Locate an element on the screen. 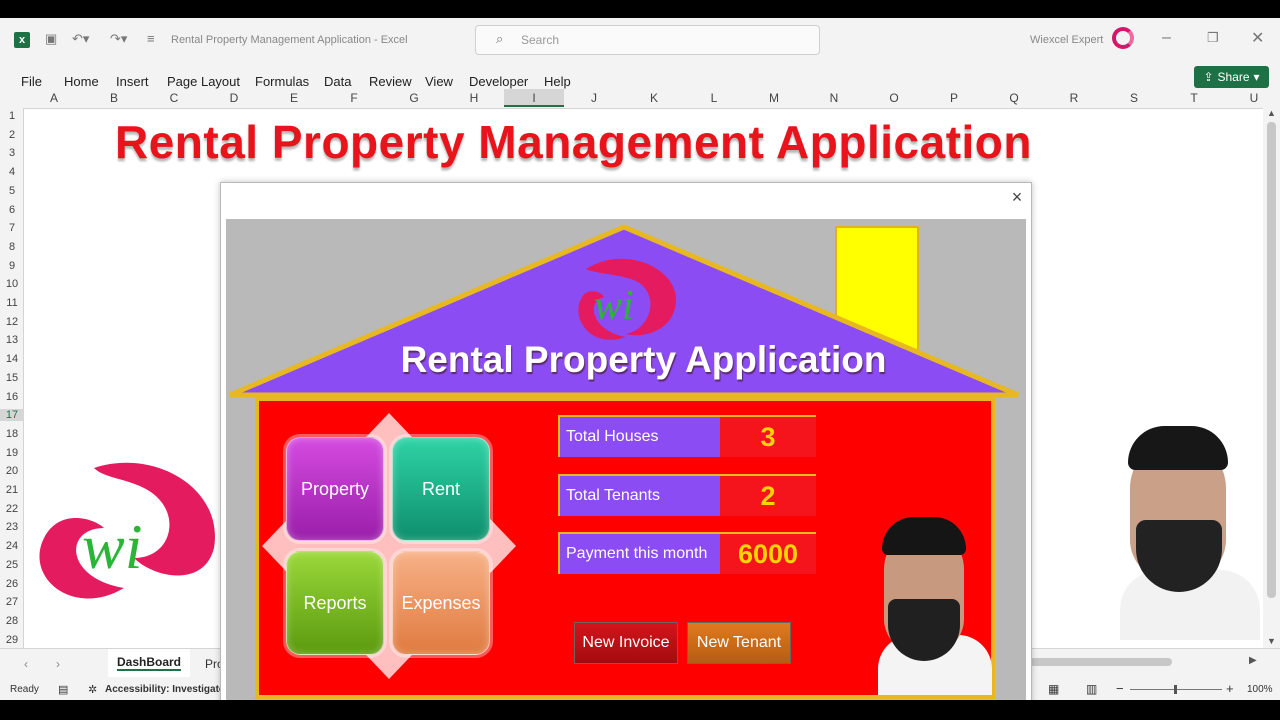 The width and height of the screenshot is (1280, 720). row-header: 9 is located at coordinates (12, 266).